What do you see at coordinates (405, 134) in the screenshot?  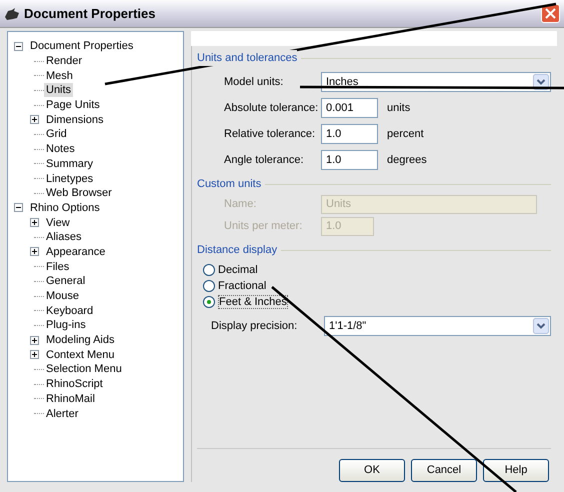 I see `unit-label: percent` at bounding box center [405, 134].